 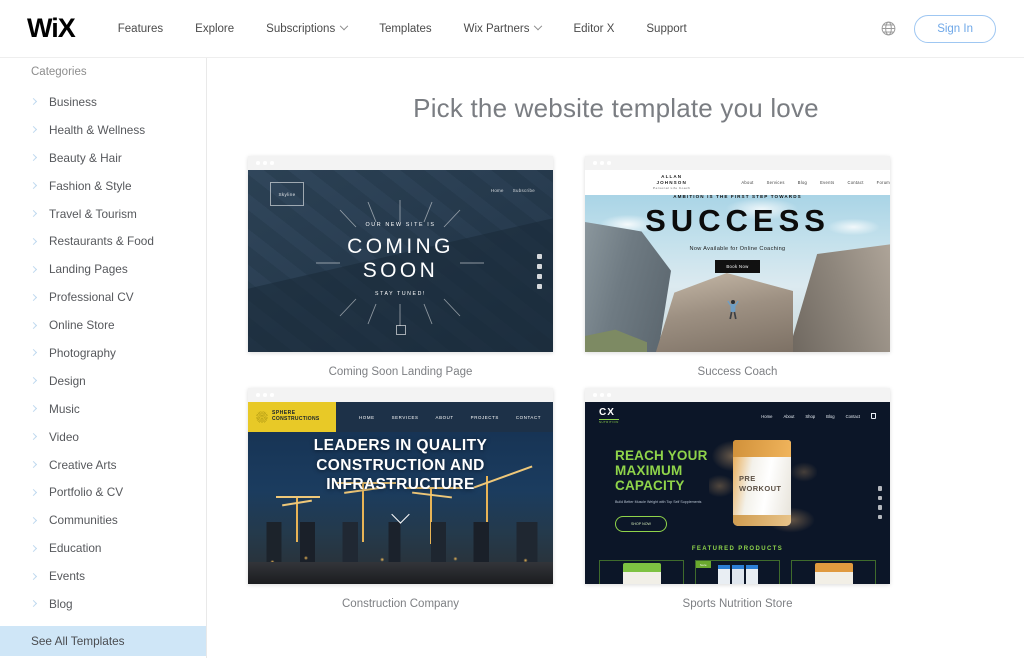 What do you see at coordinates (450, 417) in the screenshot?
I see `preview-nav: HOME SERVICES ABOUT PROJECTS CONTACT` at bounding box center [450, 417].